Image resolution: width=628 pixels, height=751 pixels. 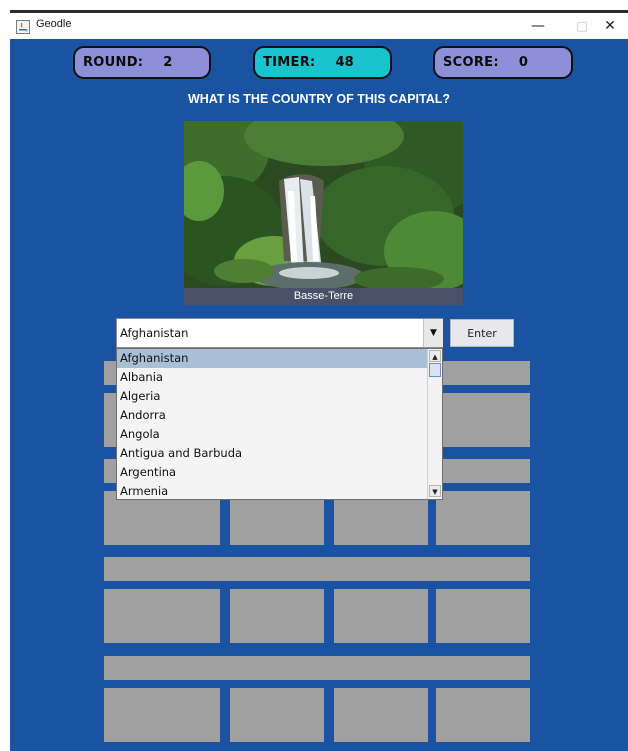 What do you see at coordinates (272, 434) in the screenshot?
I see `dropdown-option: Angola` at bounding box center [272, 434].